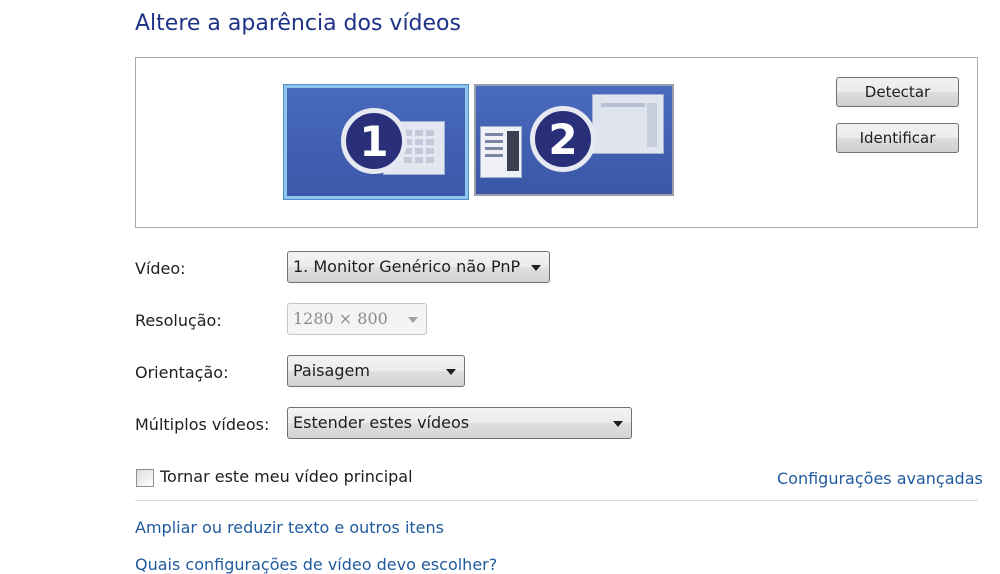  Describe the element at coordinates (145, 478) in the screenshot. I see `primary-display-checkbox` at that location.